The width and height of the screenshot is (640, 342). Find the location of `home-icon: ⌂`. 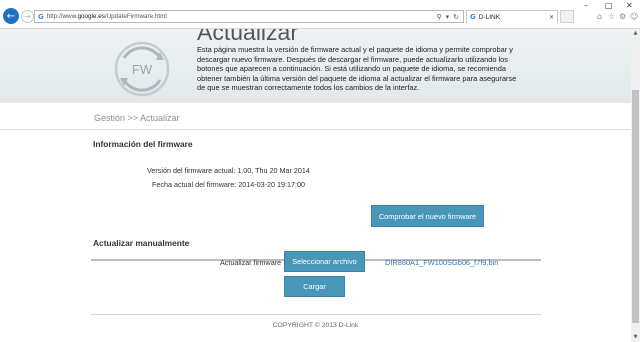

home-icon: ⌂ is located at coordinates (599, 16).